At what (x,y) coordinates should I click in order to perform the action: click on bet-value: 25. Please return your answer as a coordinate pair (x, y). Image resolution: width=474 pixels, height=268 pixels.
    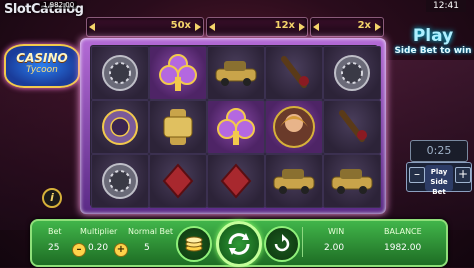
    Looking at the image, I should click on (54, 248).